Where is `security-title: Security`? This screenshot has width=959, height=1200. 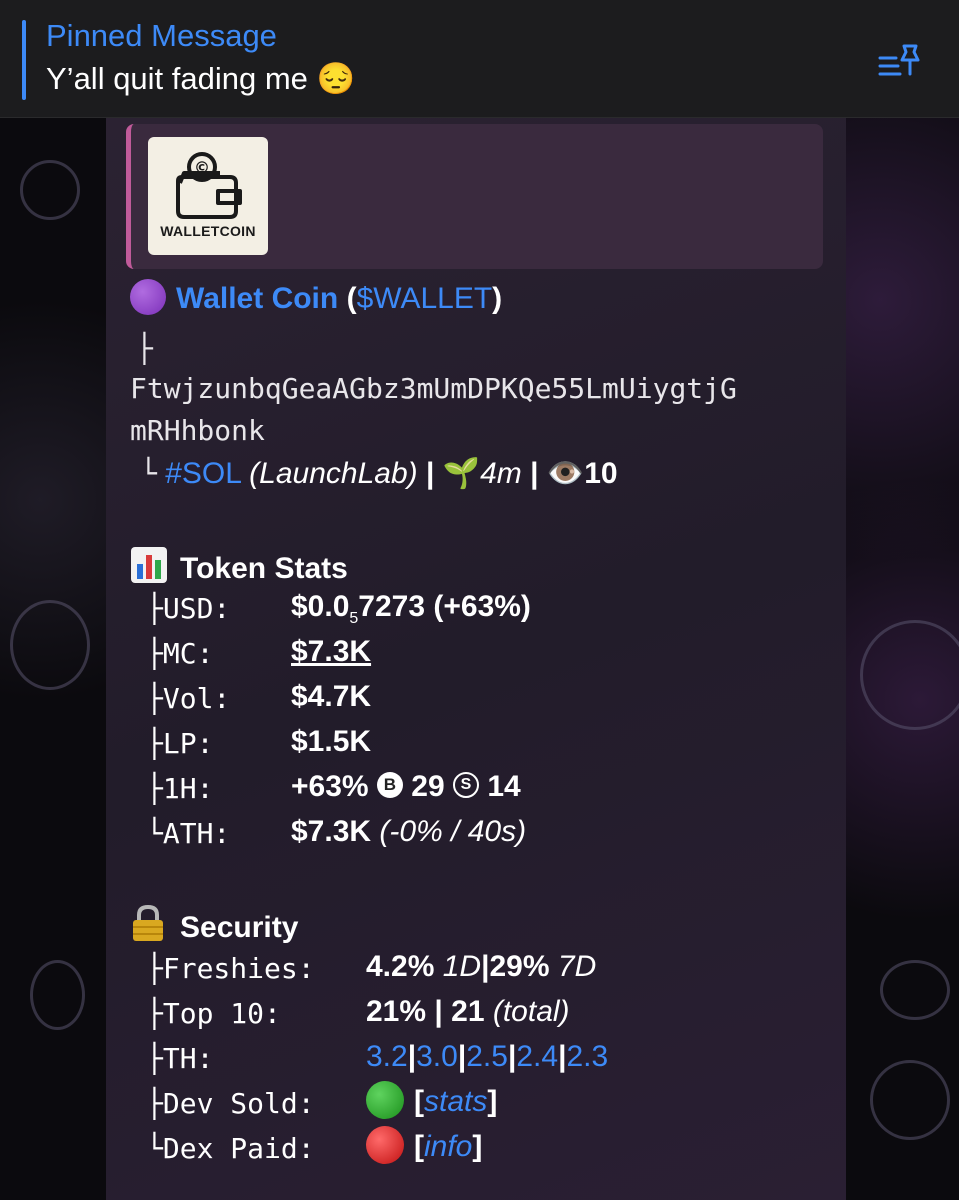 security-title: Security is located at coordinates (239, 927).